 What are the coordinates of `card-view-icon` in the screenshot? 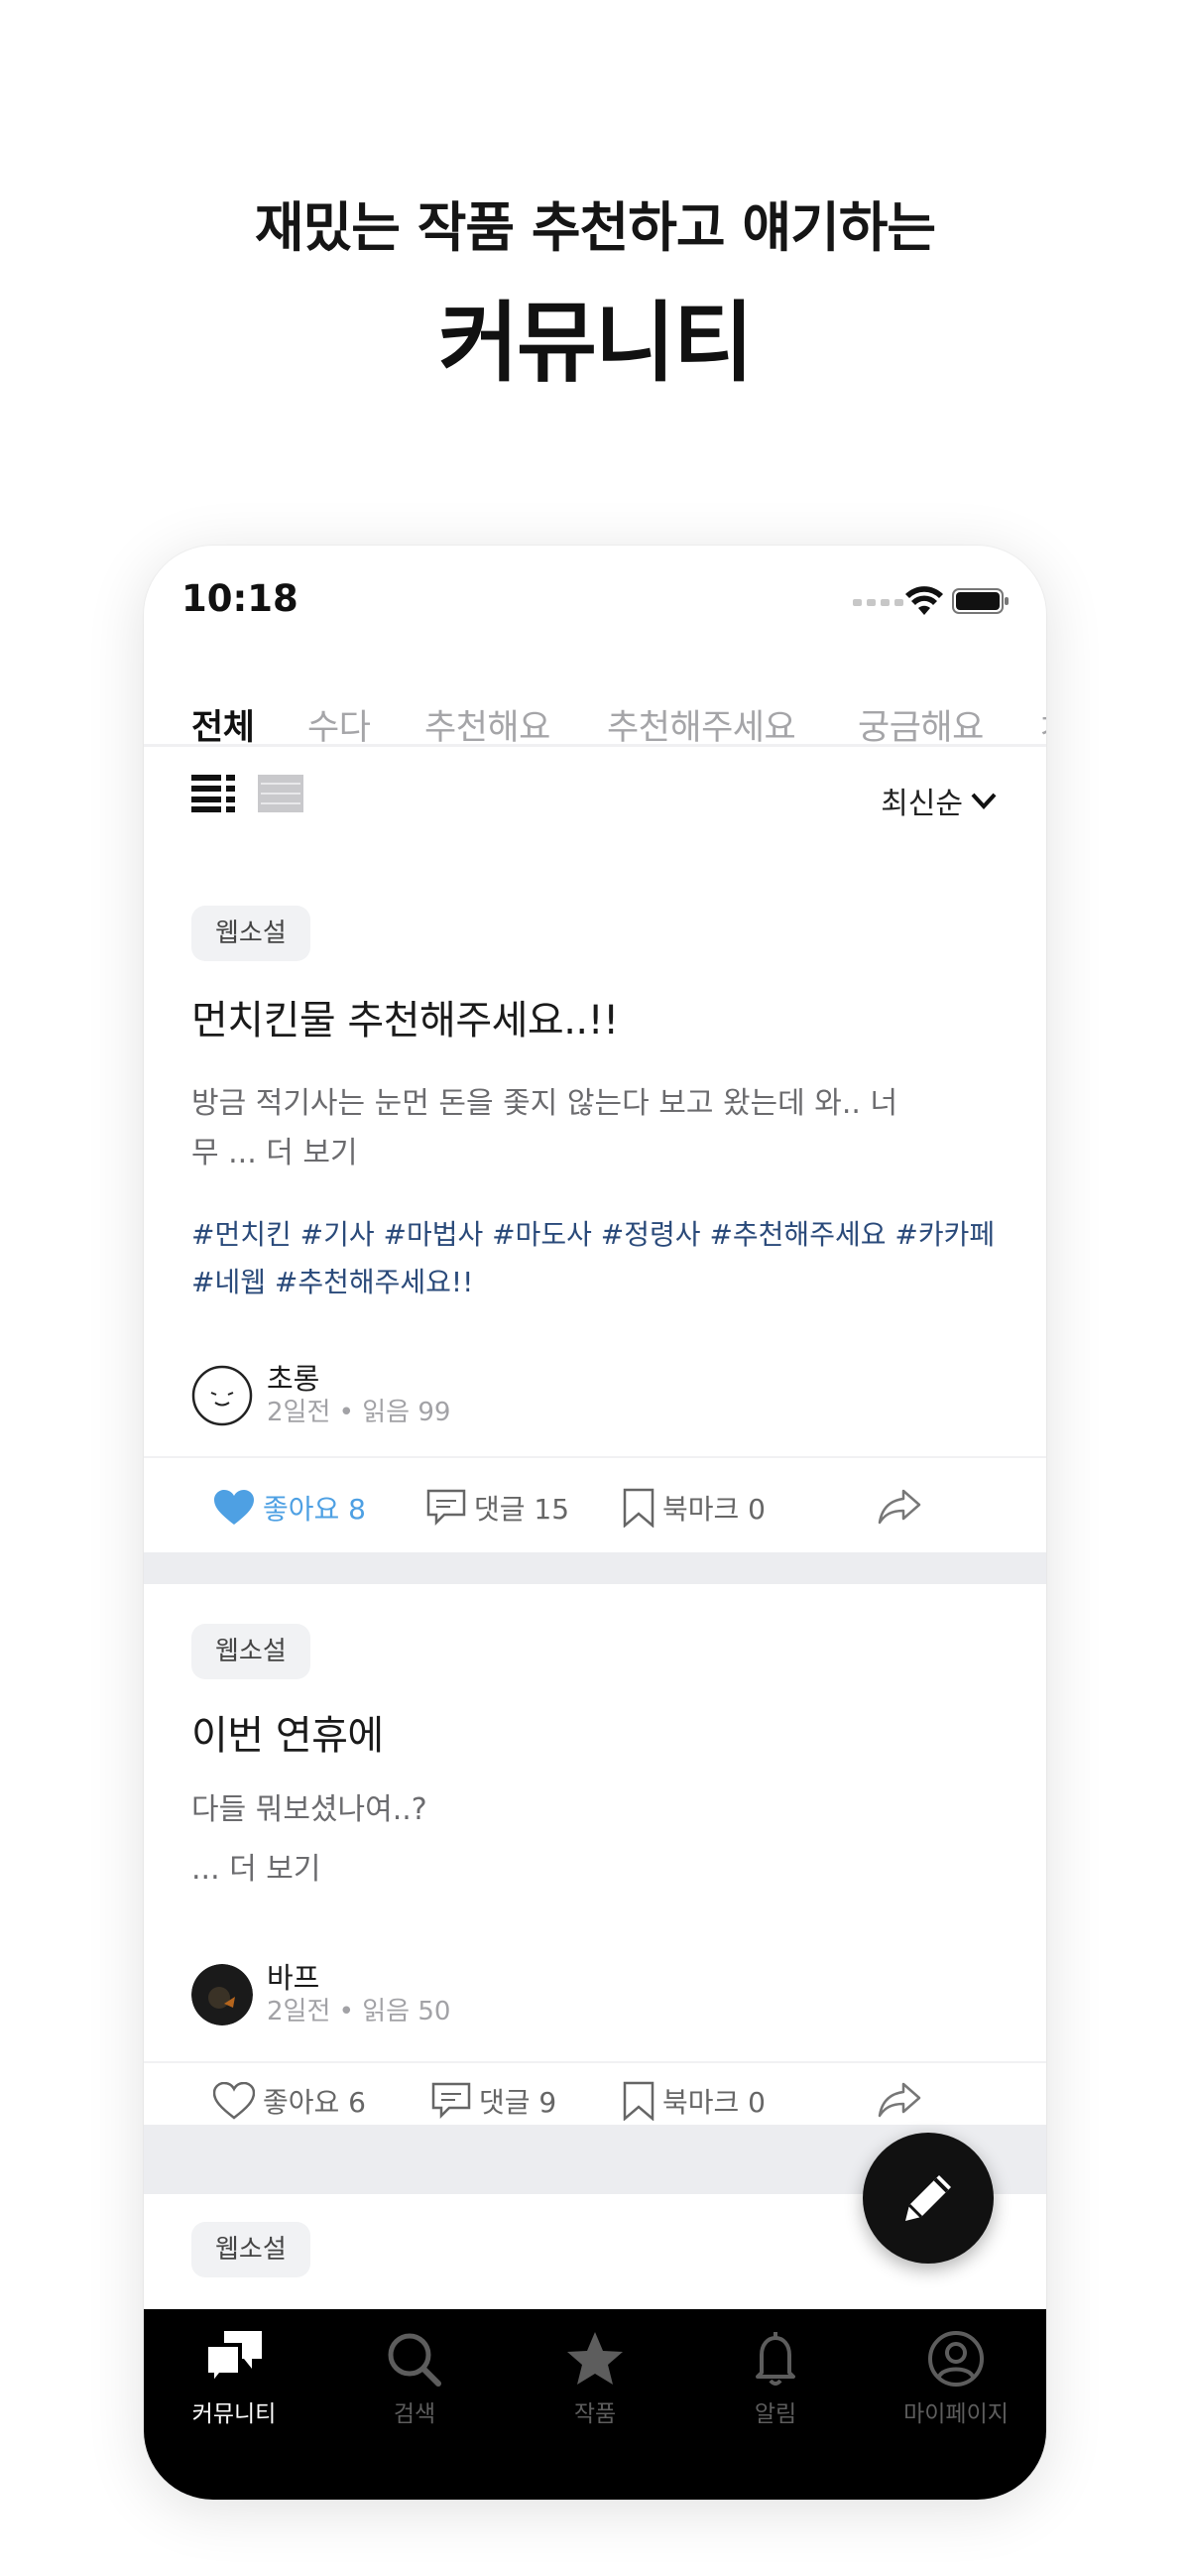 It's located at (280, 793).